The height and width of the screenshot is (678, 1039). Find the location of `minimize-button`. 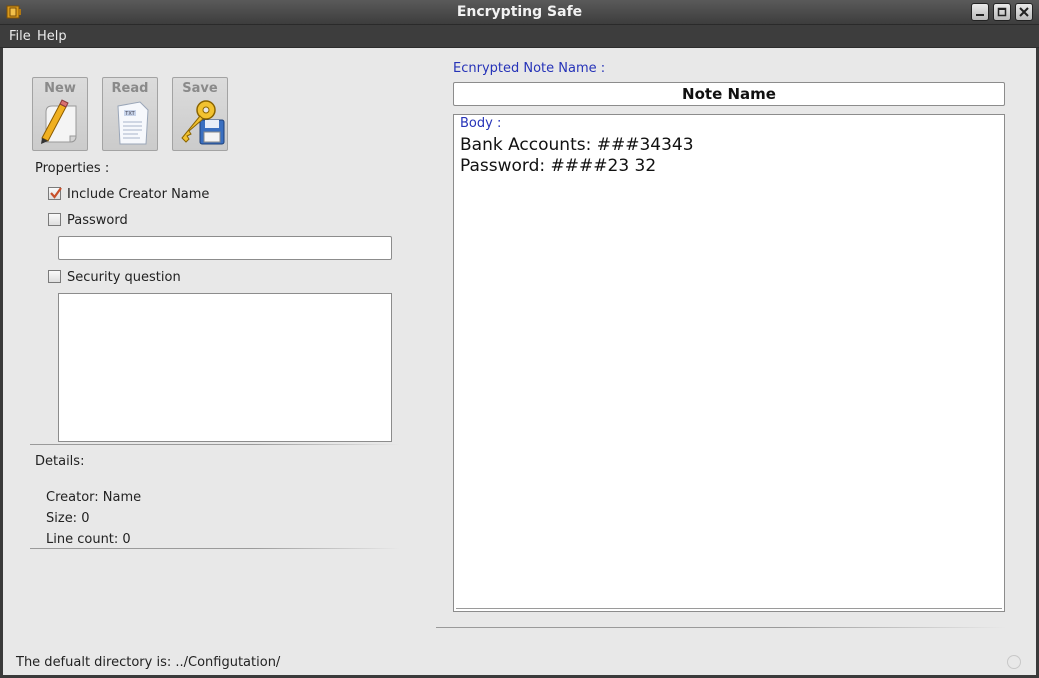

minimize-button is located at coordinates (980, 12).